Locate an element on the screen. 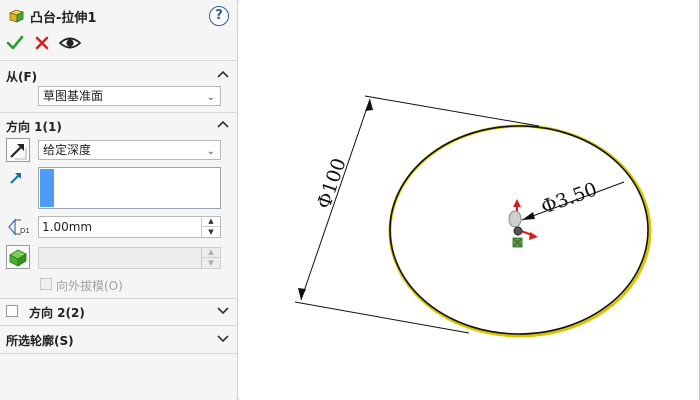 Image resolution: width=700 pixels, height=400 pixels. direction1-group-title: 方向 1(1) is located at coordinates (34, 126).